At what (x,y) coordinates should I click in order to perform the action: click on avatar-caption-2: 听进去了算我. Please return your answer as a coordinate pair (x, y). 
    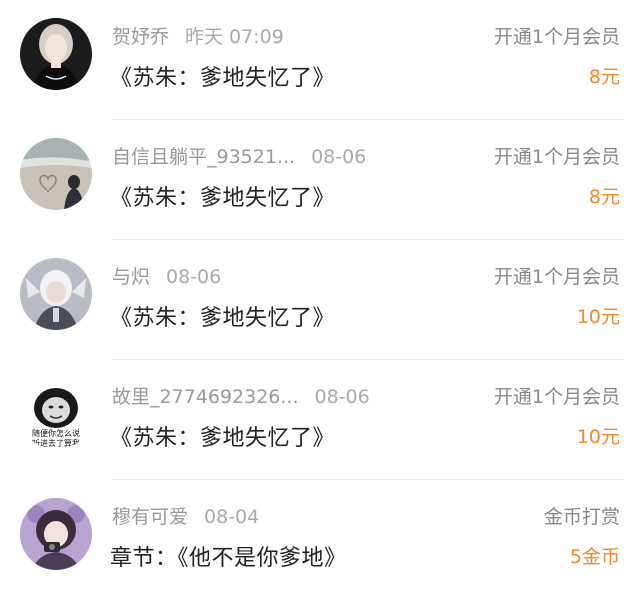
    Looking at the image, I should click on (56, 443).